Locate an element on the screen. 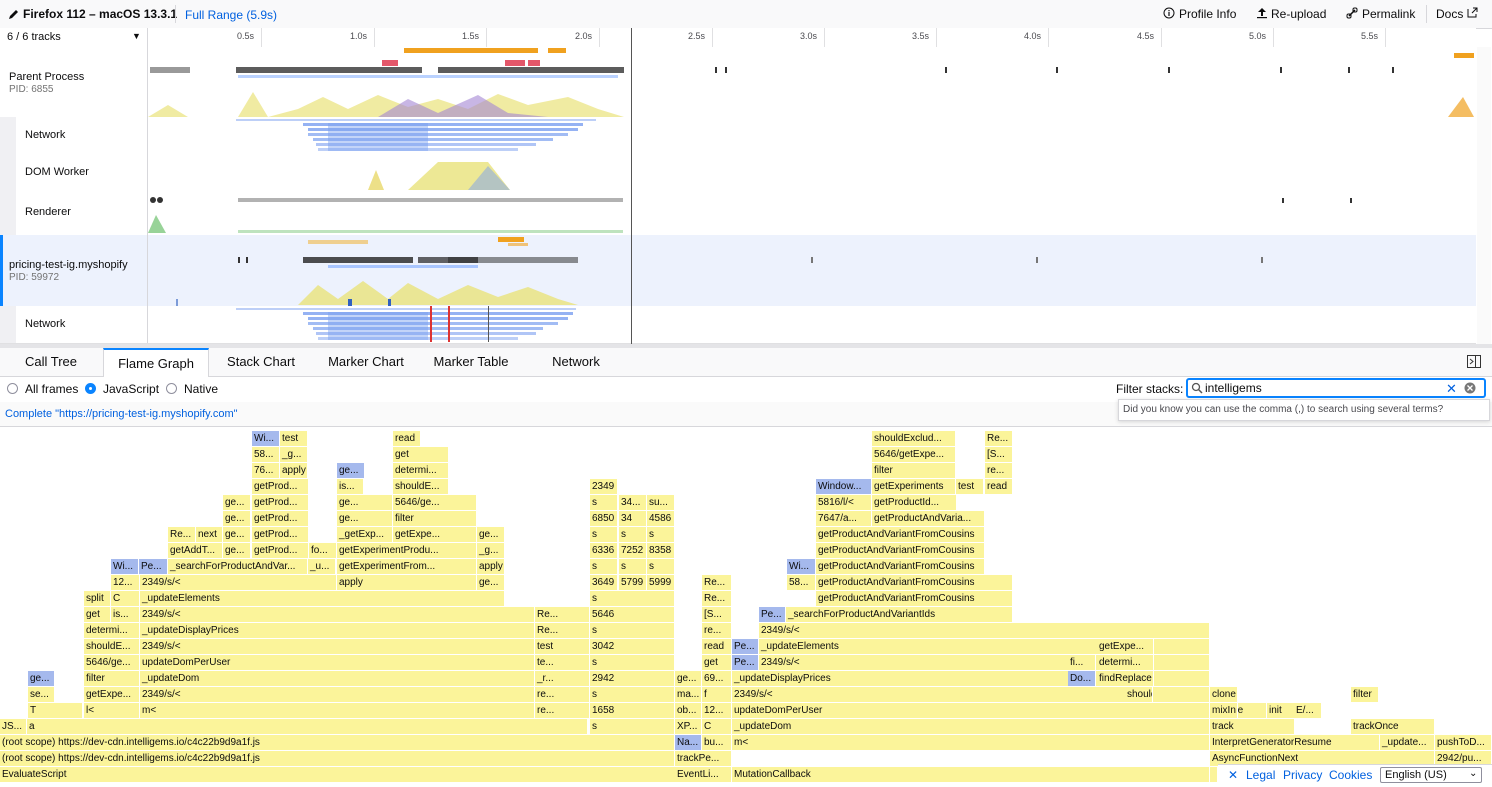 The width and height of the screenshot is (1492, 787). flame-frame: C is located at coordinates (717, 726).